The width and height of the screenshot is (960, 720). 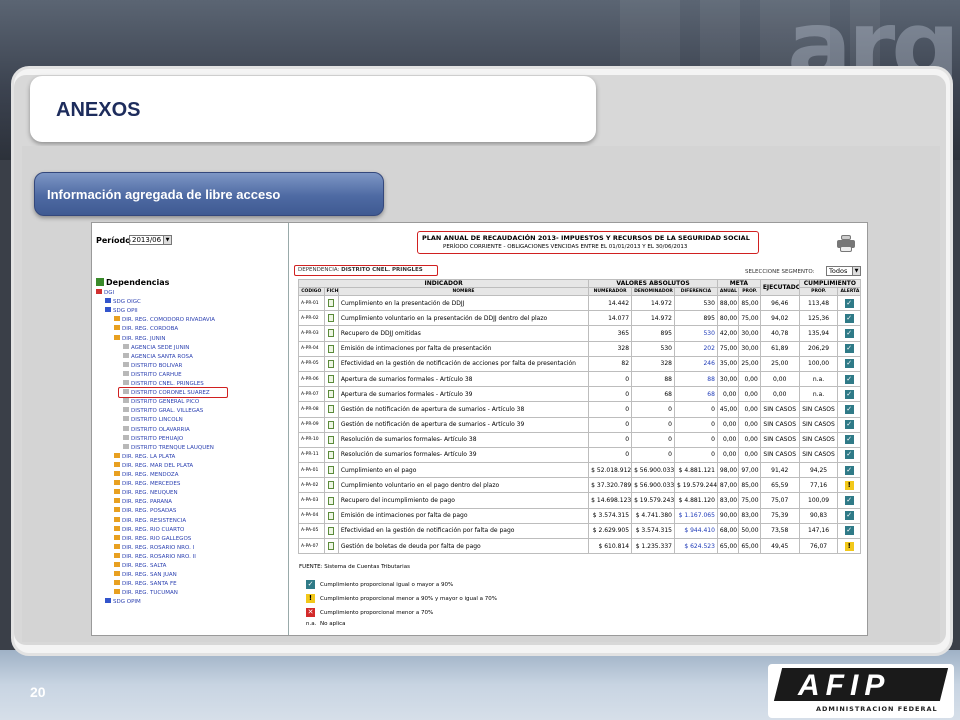 I want to click on tree-node: DIR. REG. TUCUMAN, so click(x=146, y=593).